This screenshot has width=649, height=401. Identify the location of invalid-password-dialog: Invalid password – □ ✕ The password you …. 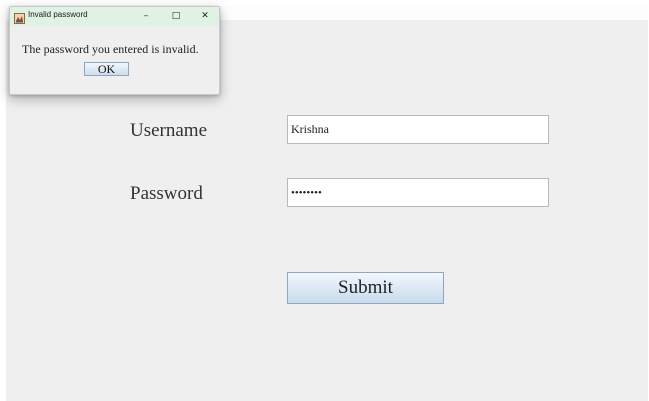
(114, 50).